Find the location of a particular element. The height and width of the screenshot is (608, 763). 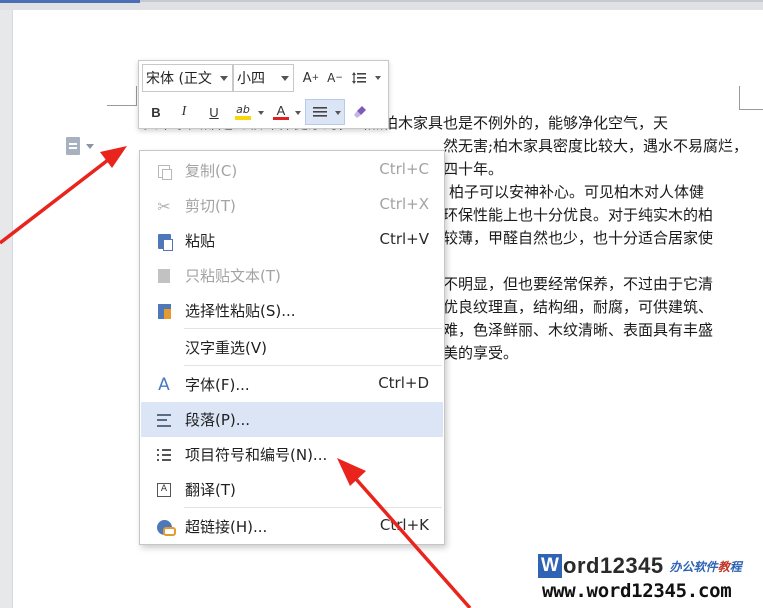

italic-button: I is located at coordinates (184, 112).